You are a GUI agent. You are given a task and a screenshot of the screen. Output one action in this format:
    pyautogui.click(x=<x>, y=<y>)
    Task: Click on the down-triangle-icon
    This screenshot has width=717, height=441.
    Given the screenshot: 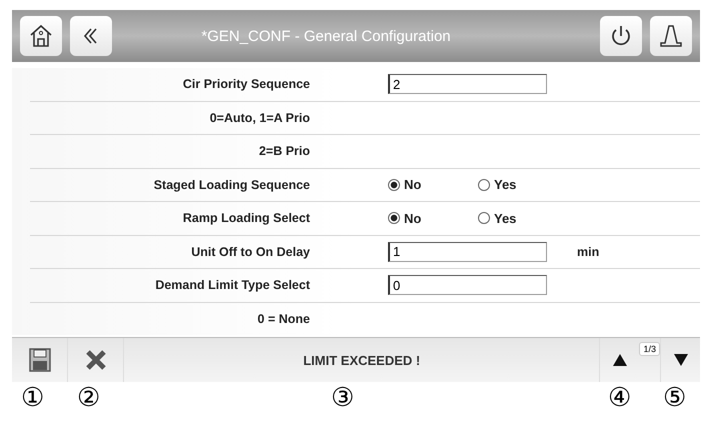 What is the action you would take?
    pyautogui.click(x=681, y=360)
    